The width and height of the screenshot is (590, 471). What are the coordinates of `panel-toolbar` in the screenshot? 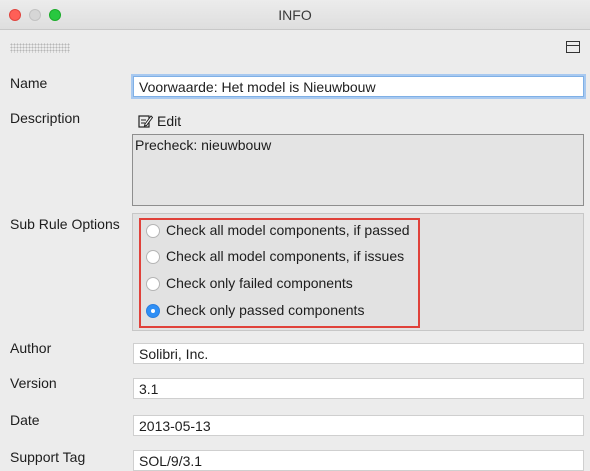 It's located at (295, 47).